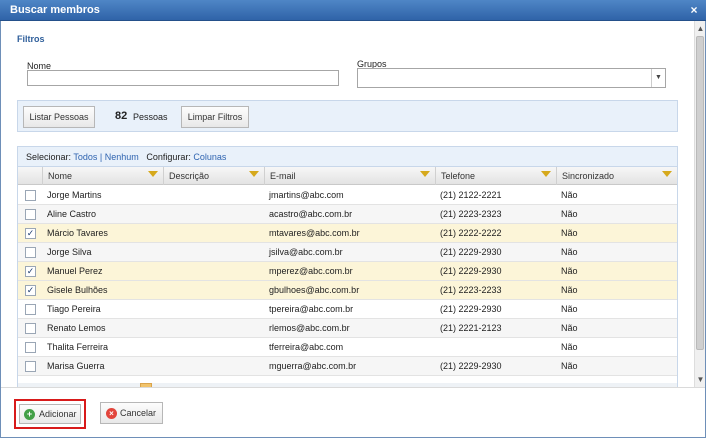  I want to click on plus-circle-icon: +, so click(29, 414).